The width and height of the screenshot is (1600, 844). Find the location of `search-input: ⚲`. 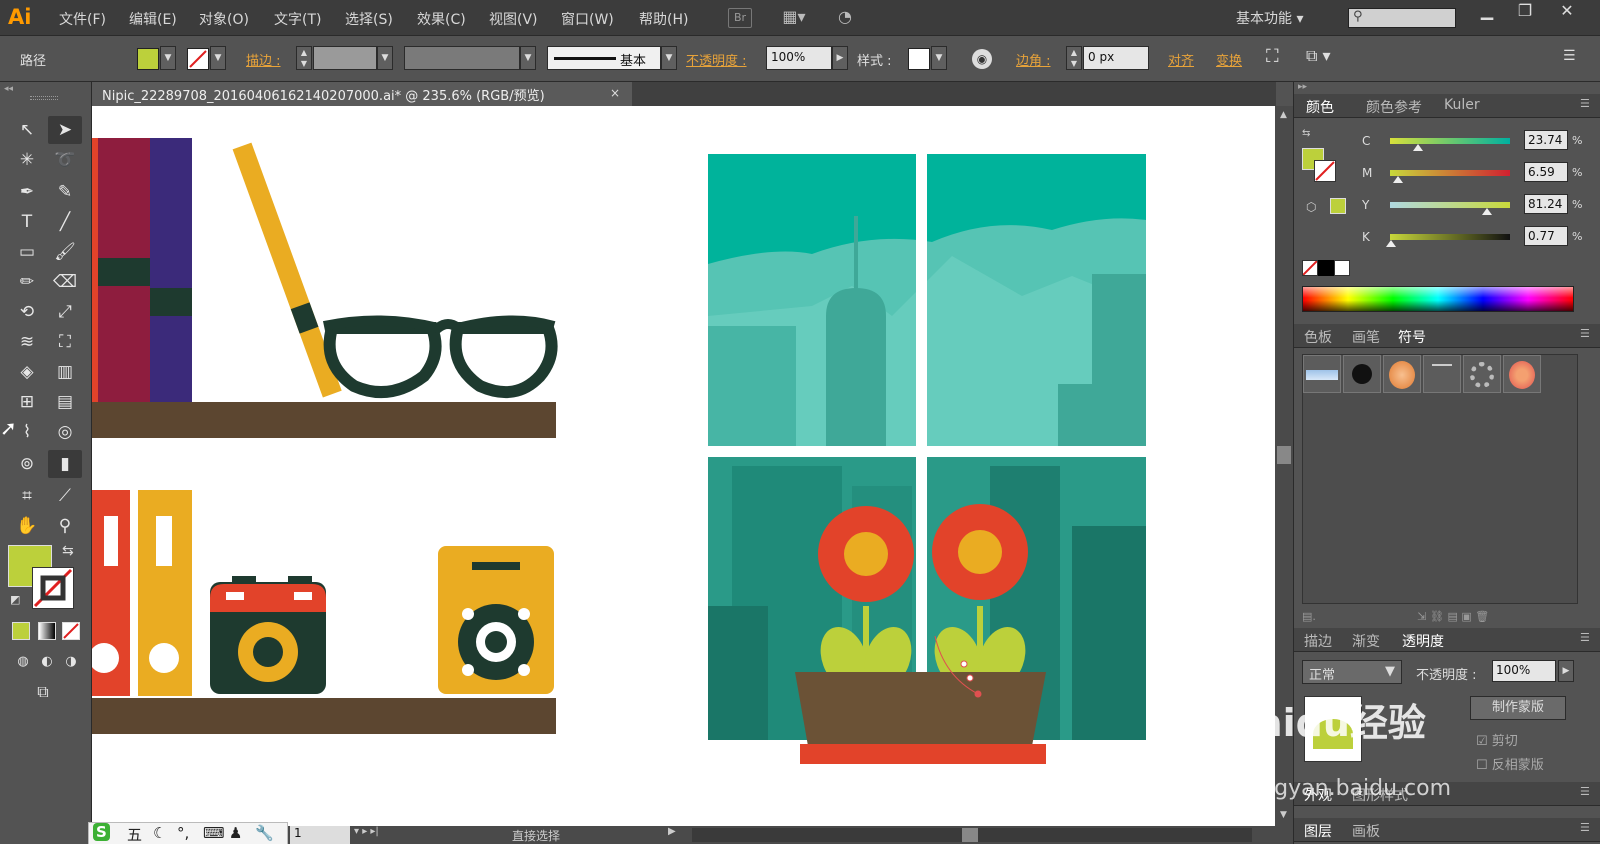

search-input: ⚲ is located at coordinates (1402, 18).